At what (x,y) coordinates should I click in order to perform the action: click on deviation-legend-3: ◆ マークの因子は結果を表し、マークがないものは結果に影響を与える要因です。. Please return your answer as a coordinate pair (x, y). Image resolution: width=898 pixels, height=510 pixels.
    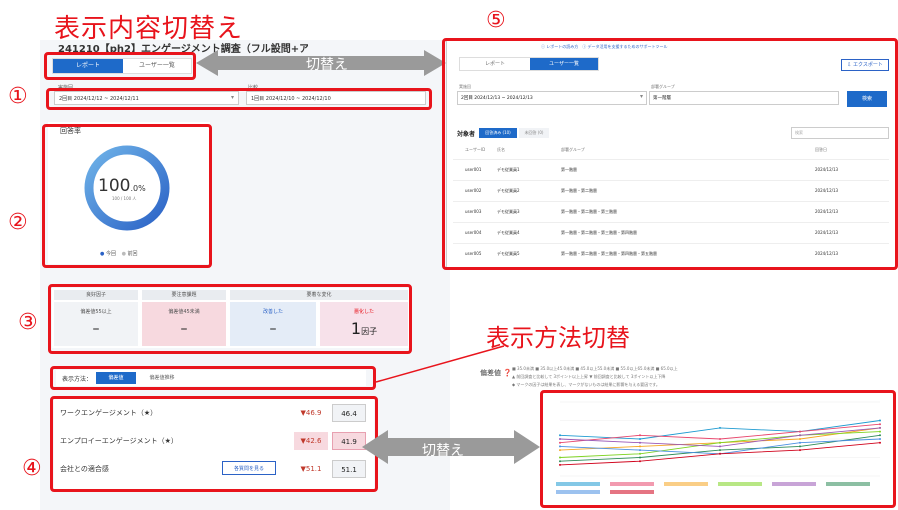
    Looking at the image, I should click on (586, 384).